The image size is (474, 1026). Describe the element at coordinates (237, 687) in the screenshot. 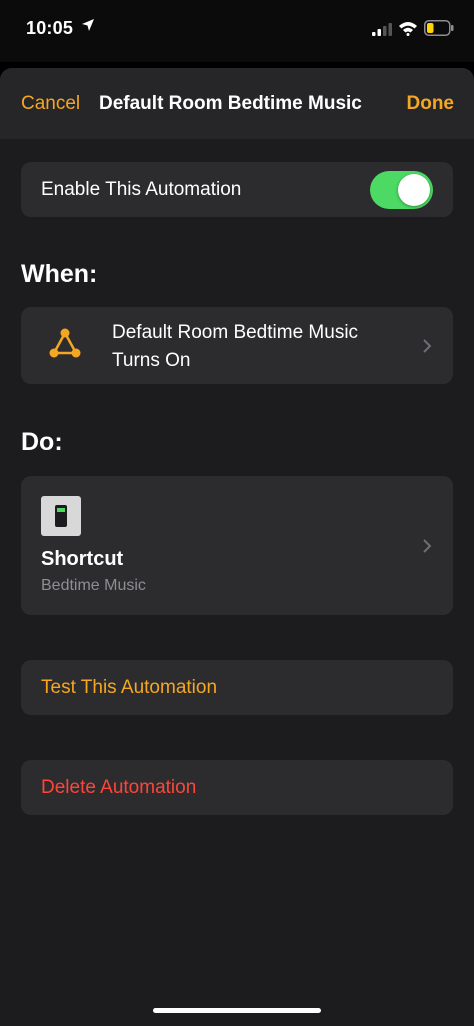

I see `test-automation-button: Test This Automation` at that location.